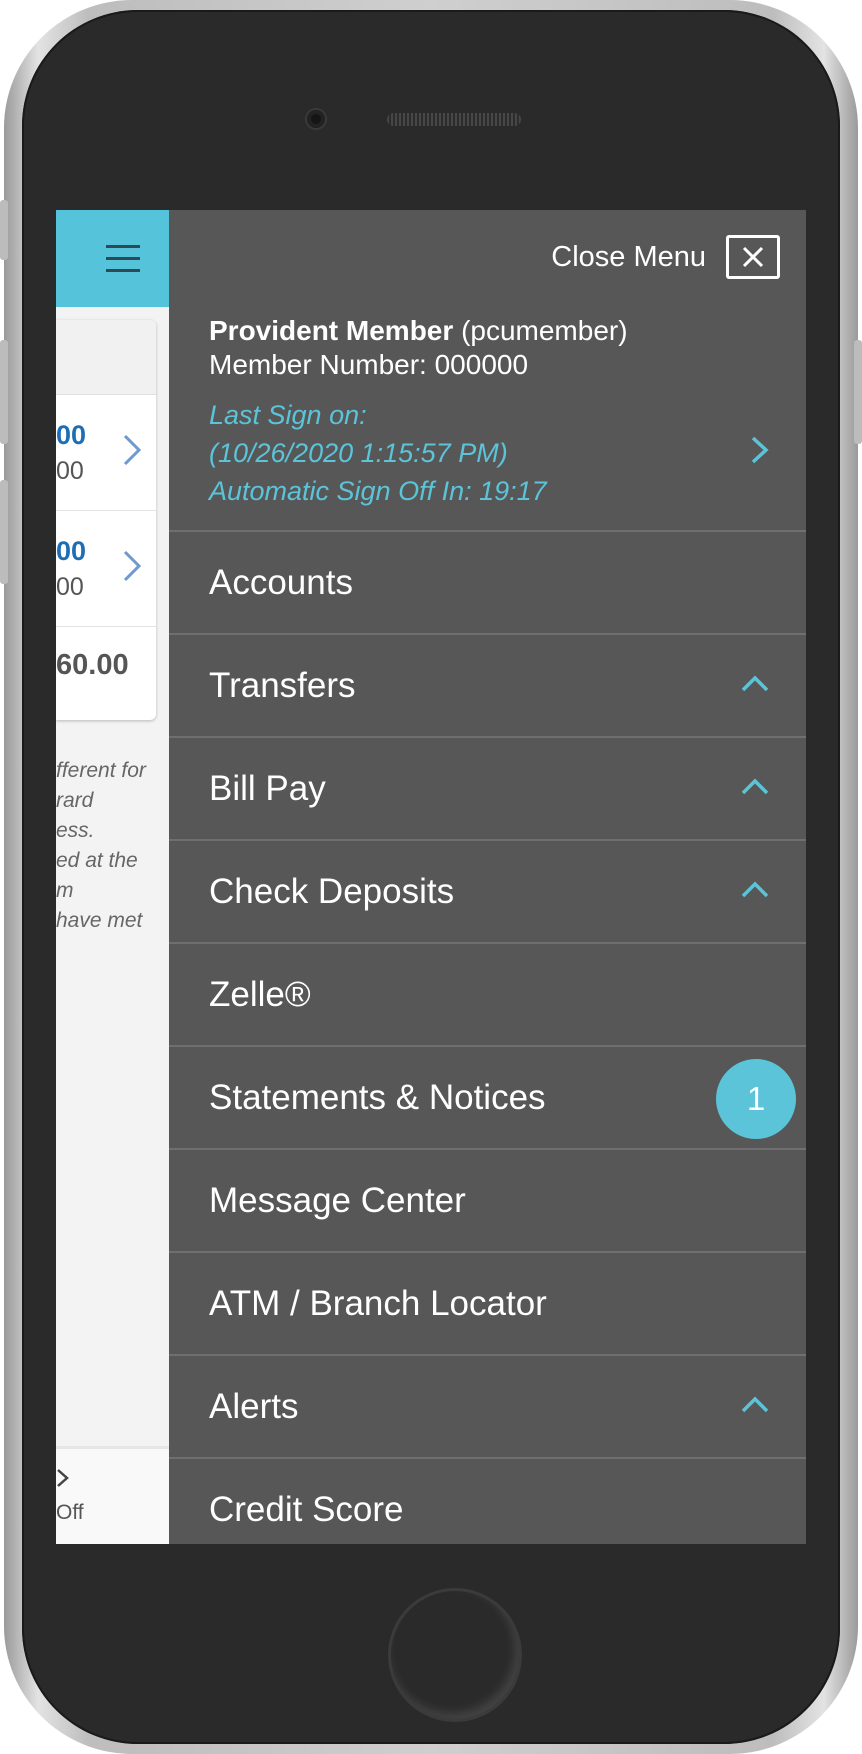 This screenshot has height=1754, width=862. What do you see at coordinates (282, 685) in the screenshot?
I see `menu-item-label: Transfers` at bounding box center [282, 685].